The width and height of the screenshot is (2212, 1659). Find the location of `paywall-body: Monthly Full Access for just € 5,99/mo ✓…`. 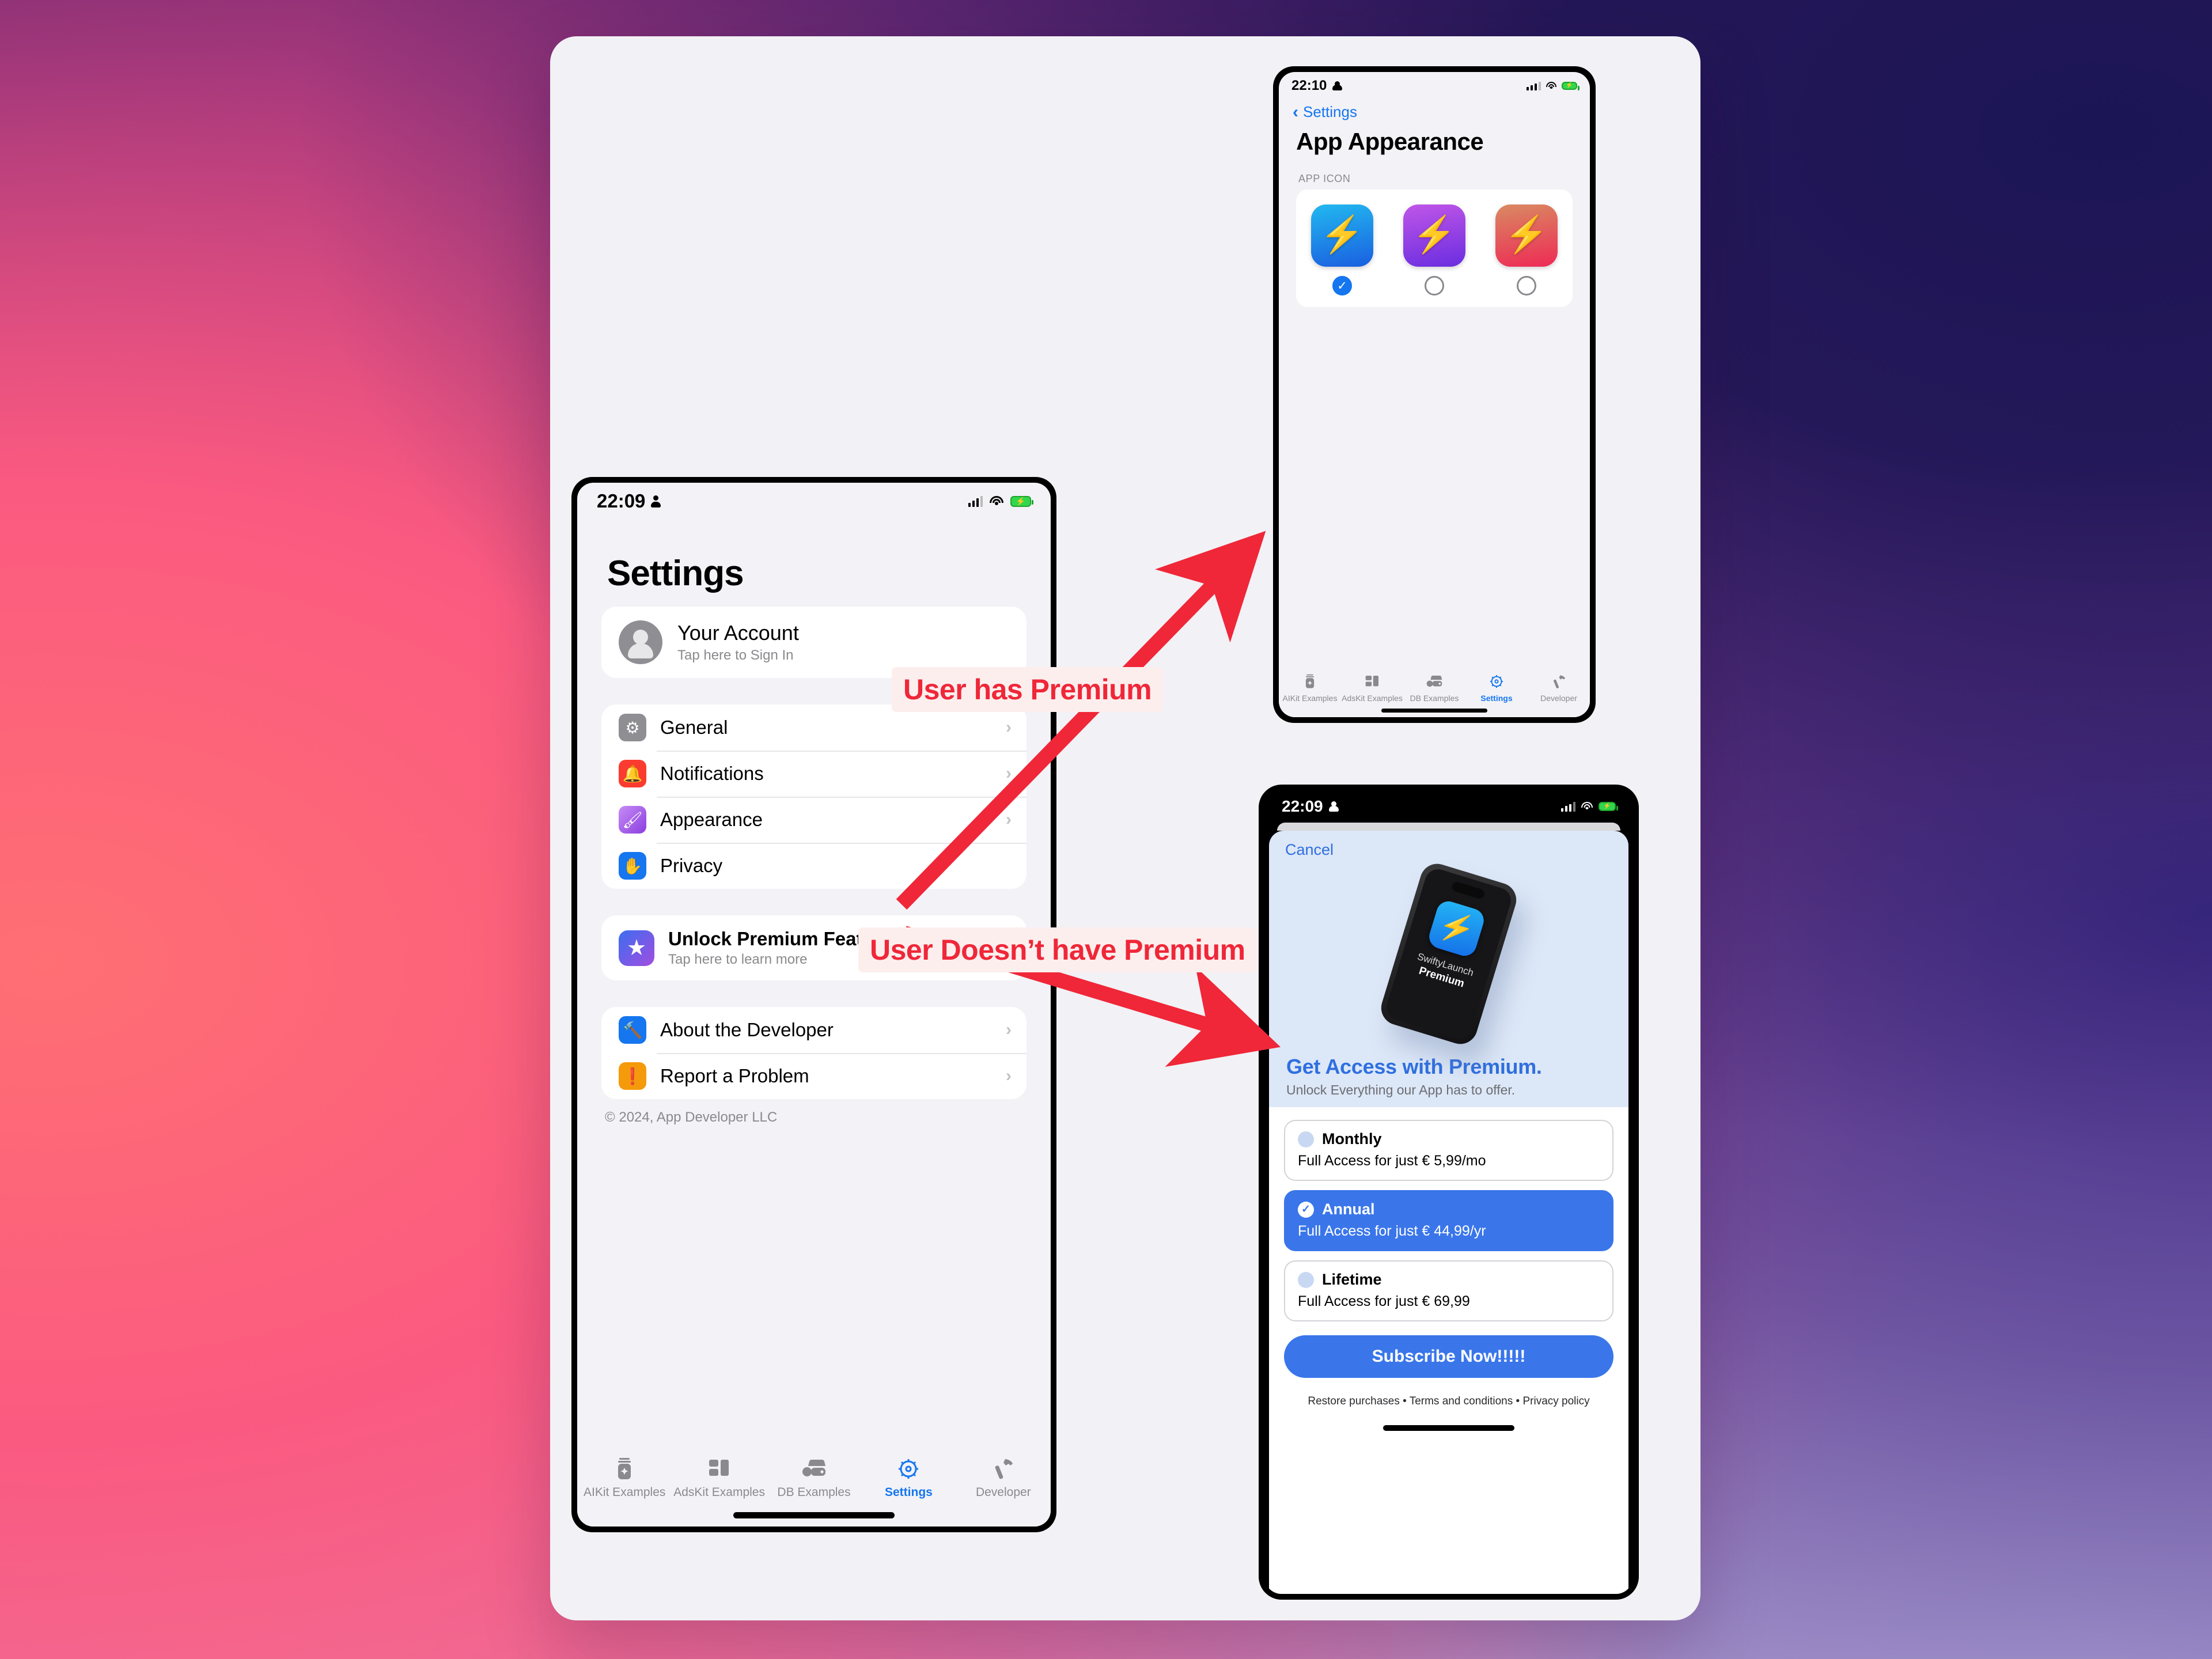

paywall-body: Monthly Full Access for just € 5,99/mo ✓… is located at coordinates (1448, 1350).